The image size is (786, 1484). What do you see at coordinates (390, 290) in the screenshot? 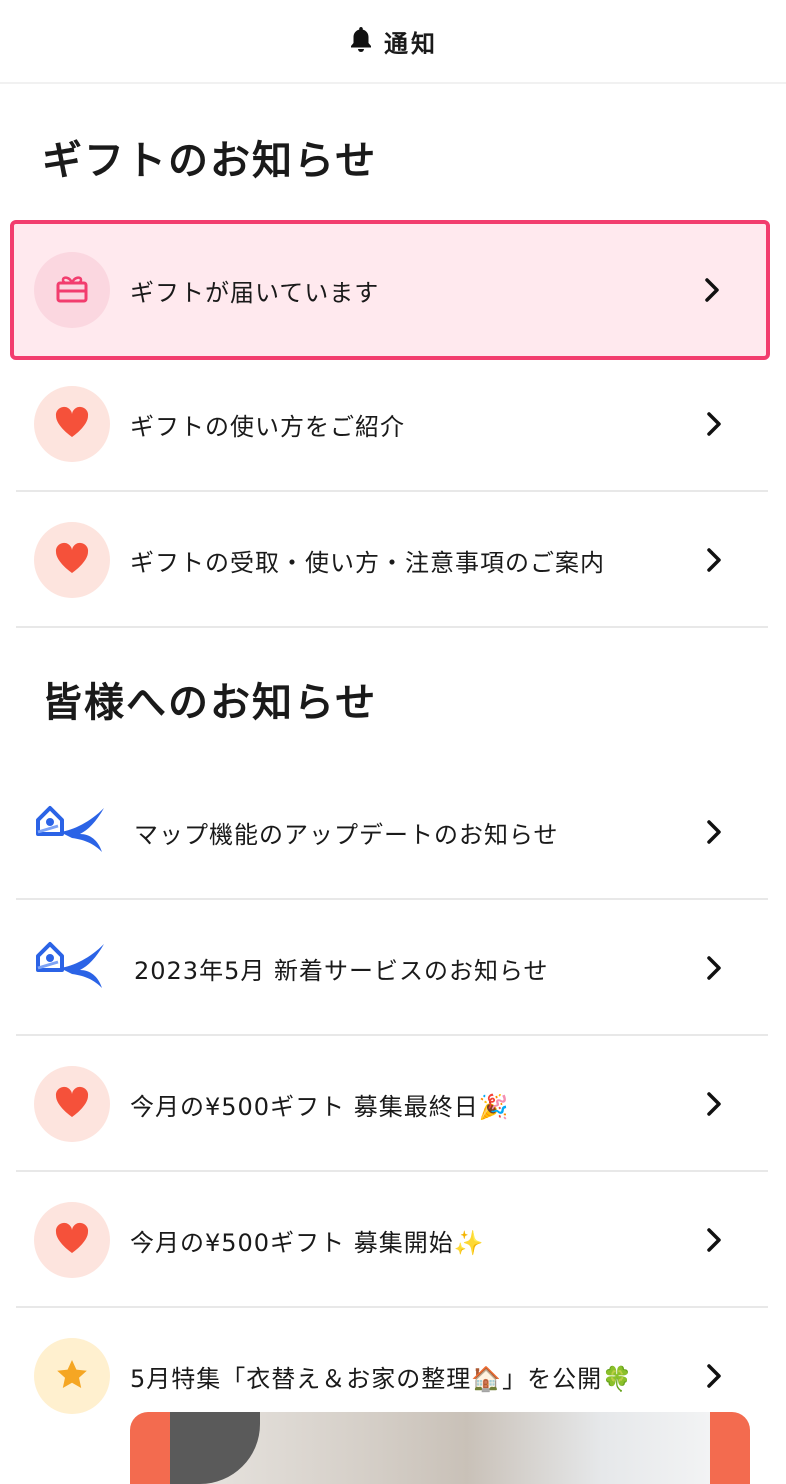
I see `list-item-gift-received: ギフトが届いています` at bounding box center [390, 290].